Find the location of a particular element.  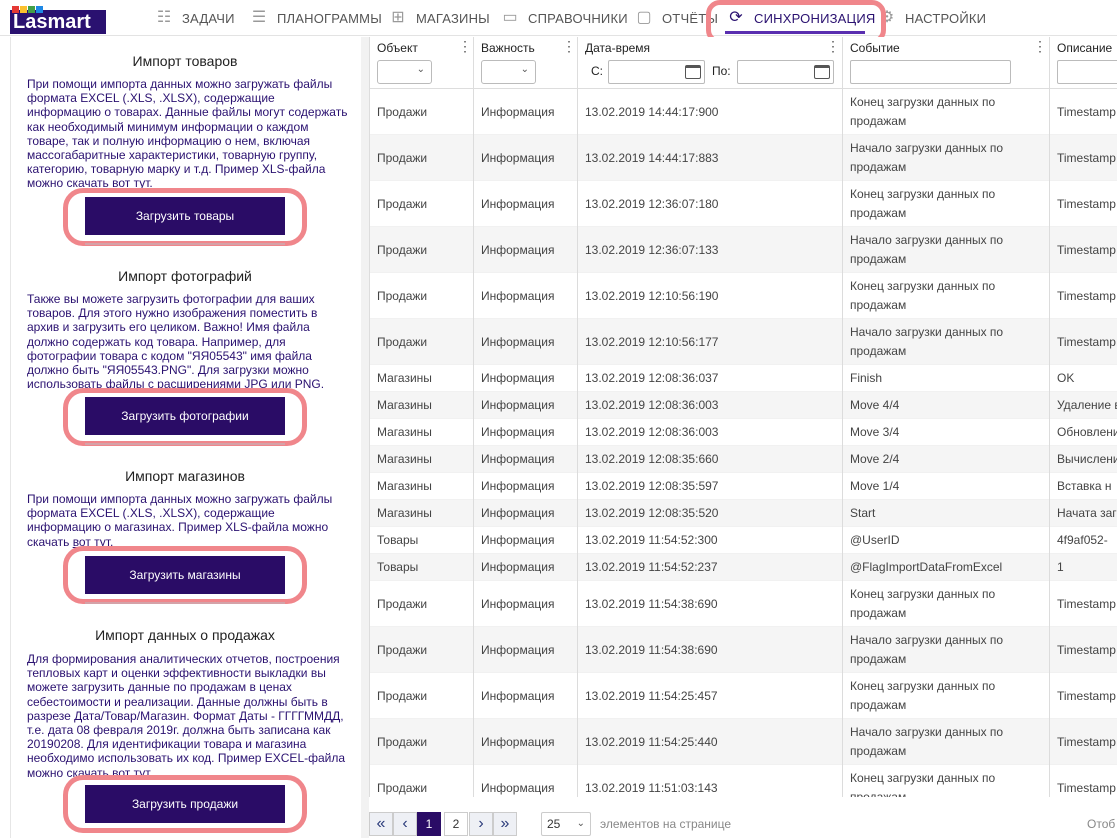

next-page-button: › is located at coordinates (481, 824).